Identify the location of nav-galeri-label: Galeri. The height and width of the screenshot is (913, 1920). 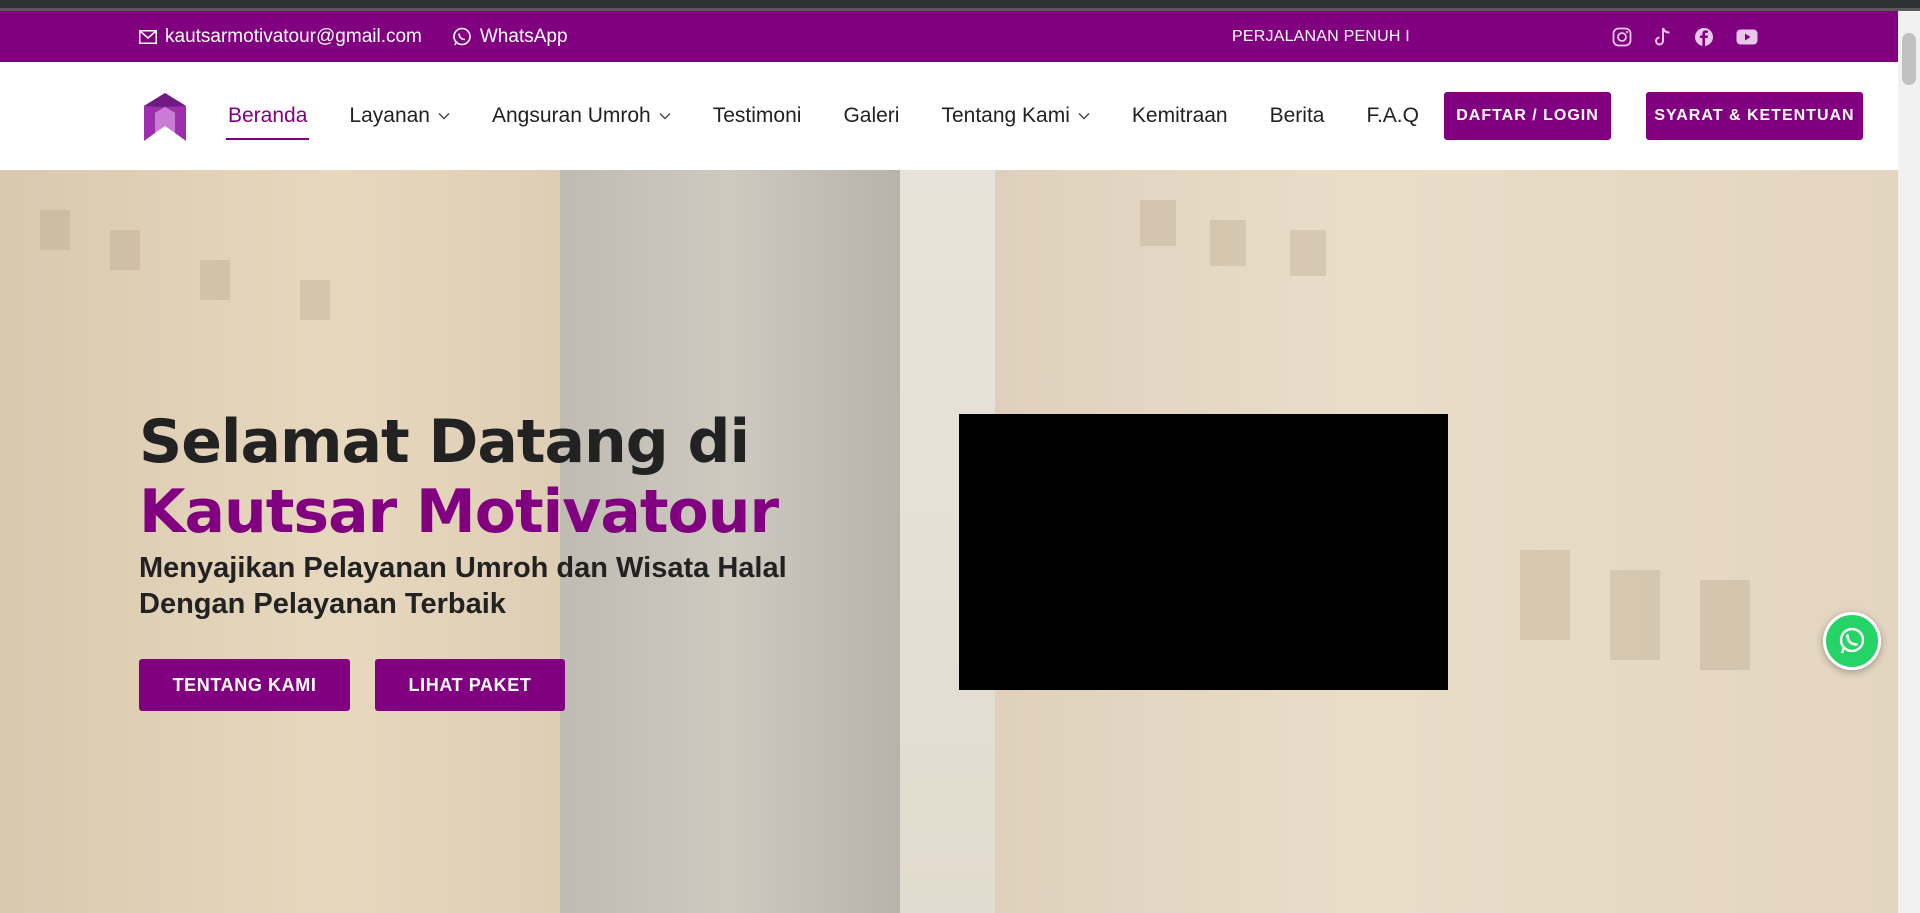
(871, 115).